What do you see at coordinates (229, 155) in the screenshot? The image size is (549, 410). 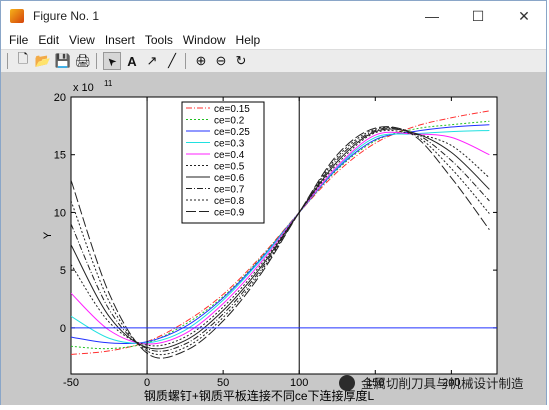 I see `legend-label: ce=0.4` at bounding box center [229, 155].